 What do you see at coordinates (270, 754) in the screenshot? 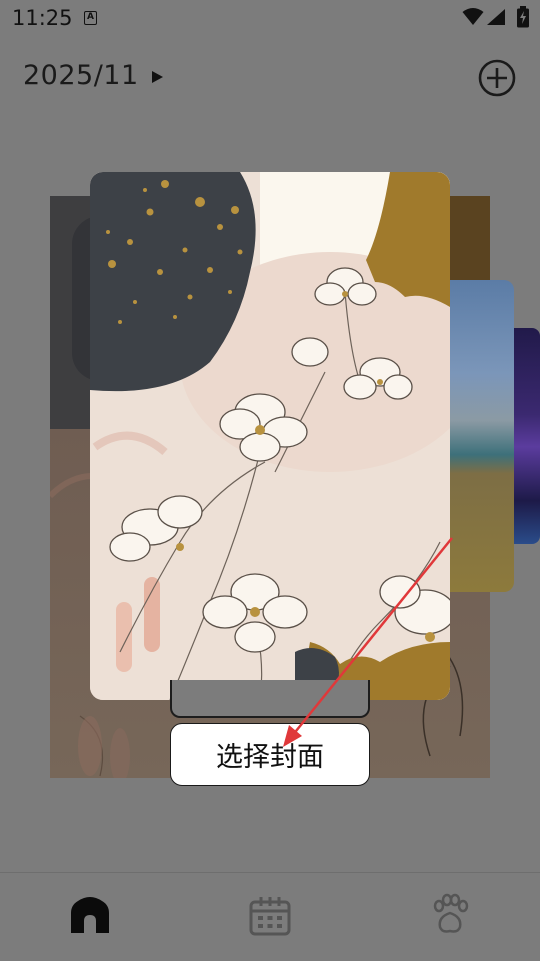
I see `choose-cover-button: 选择封面` at bounding box center [270, 754].